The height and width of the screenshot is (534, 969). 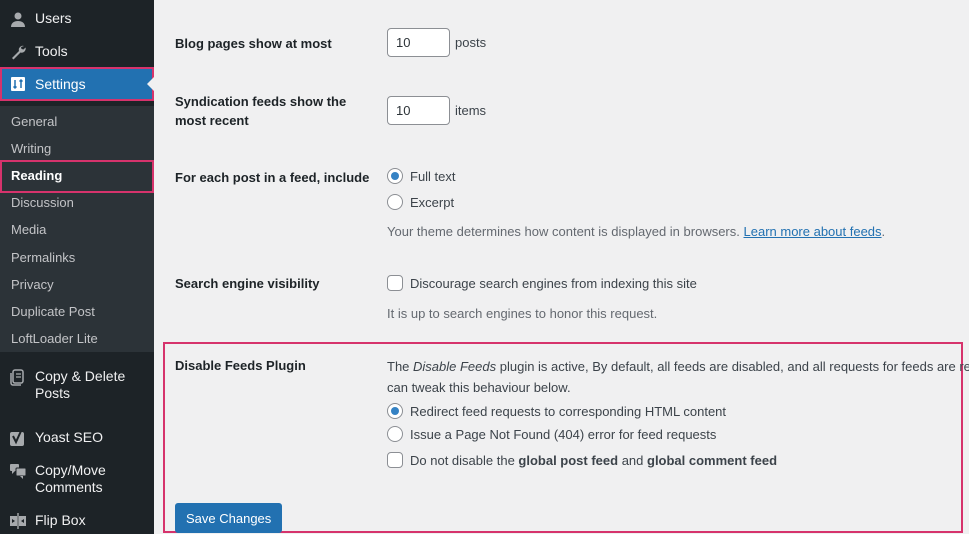 What do you see at coordinates (150, 84) in the screenshot?
I see `current-menu-arrow` at bounding box center [150, 84].